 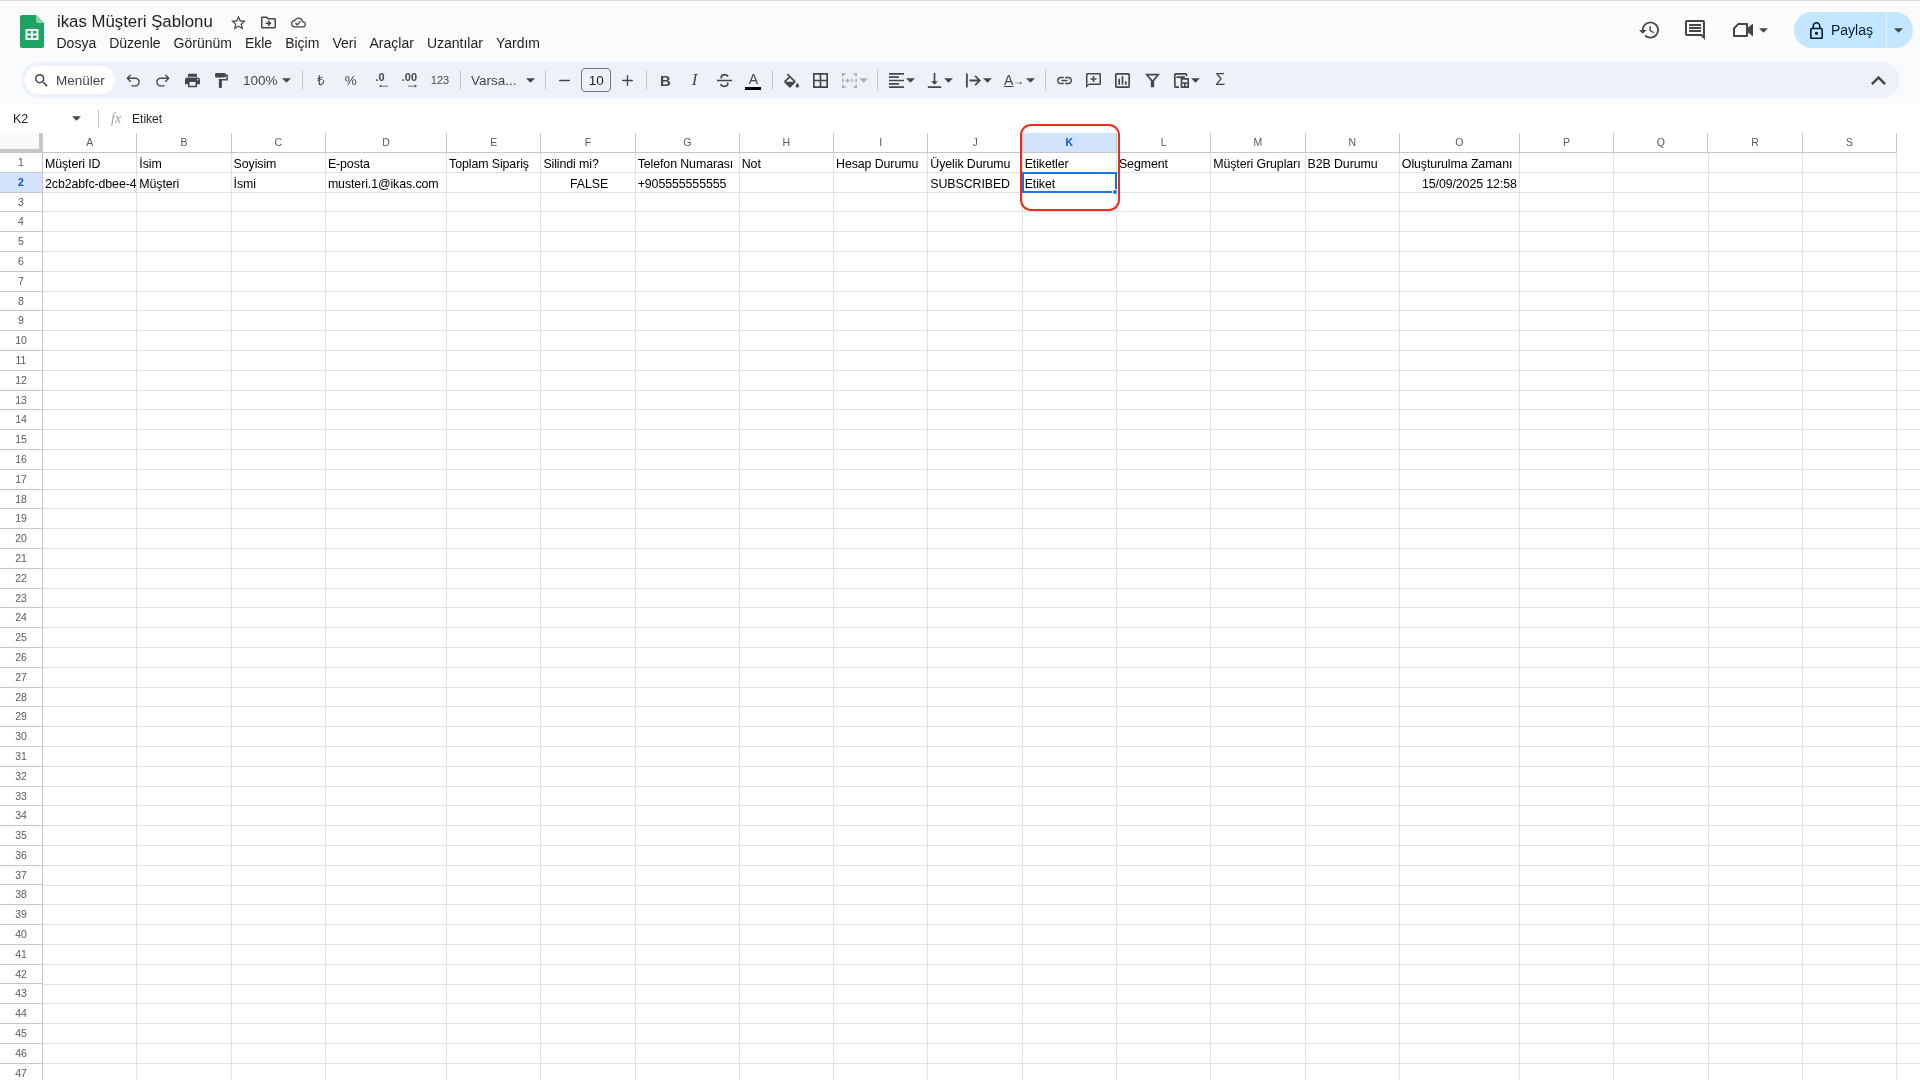 I want to click on column-header: L, so click(x=1164, y=143).